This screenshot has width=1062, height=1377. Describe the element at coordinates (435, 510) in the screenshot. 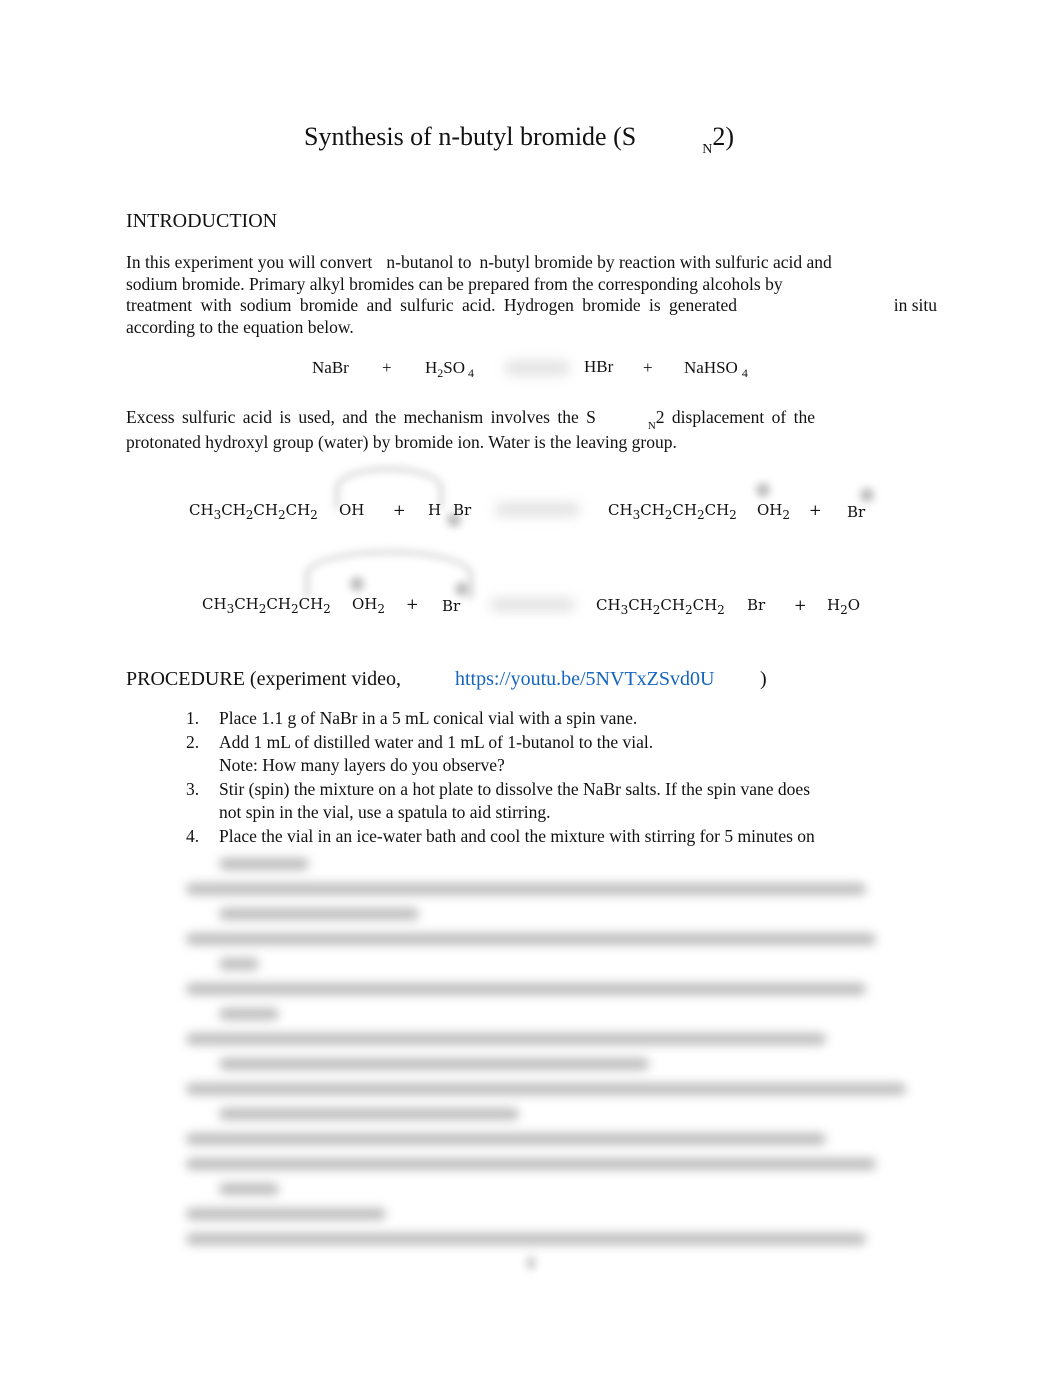

I see `mech1-h: H` at that location.